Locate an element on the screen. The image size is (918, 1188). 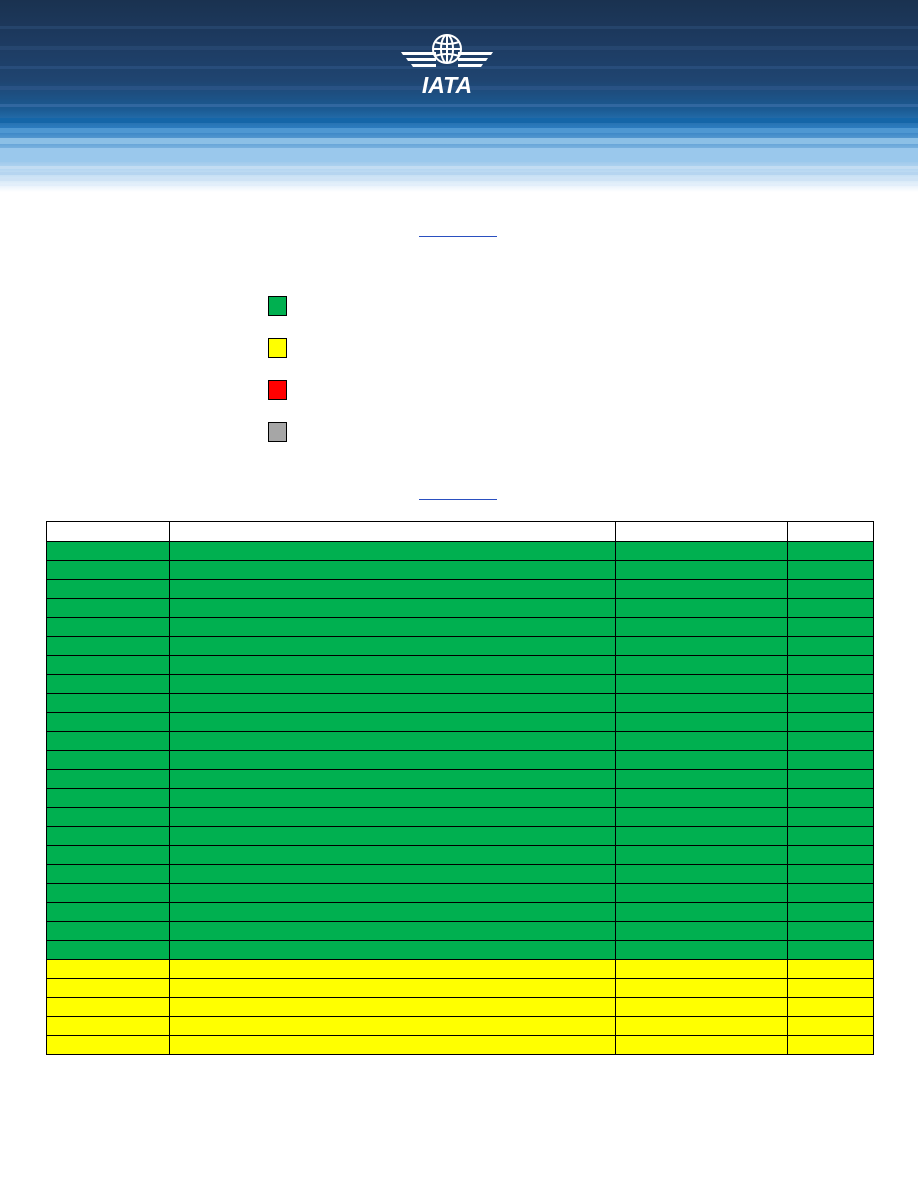
logo-text: IATA is located at coordinates (447, 85).